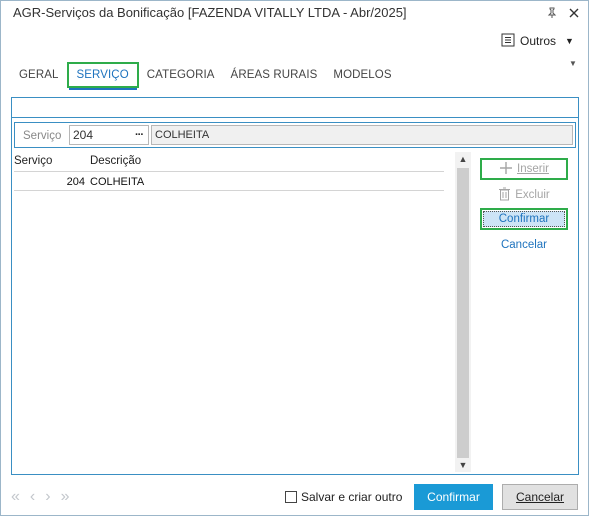 Image resolution: width=589 pixels, height=516 pixels. What do you see at coordinates (573, 63) in the screenshot?
I see `collapse-caret-icon: ▼` at bounding box center [573, 63].